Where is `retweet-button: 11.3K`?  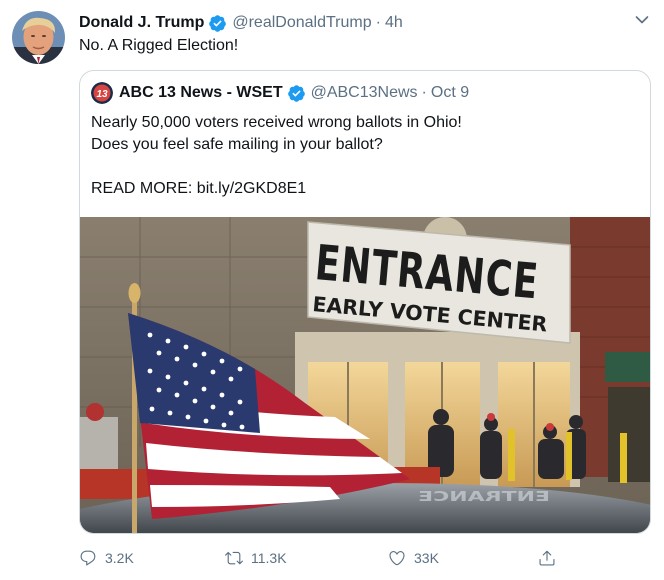 retweet-button: 11.3K is located at coordinates (256, 558).